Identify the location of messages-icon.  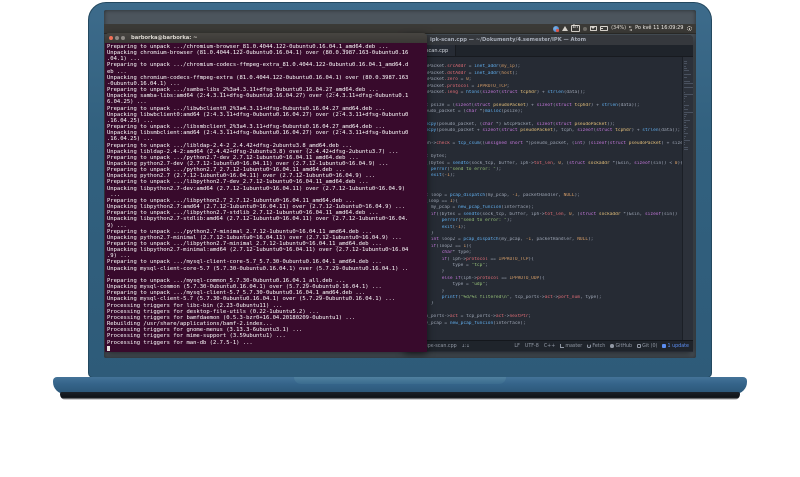
(594, 28).